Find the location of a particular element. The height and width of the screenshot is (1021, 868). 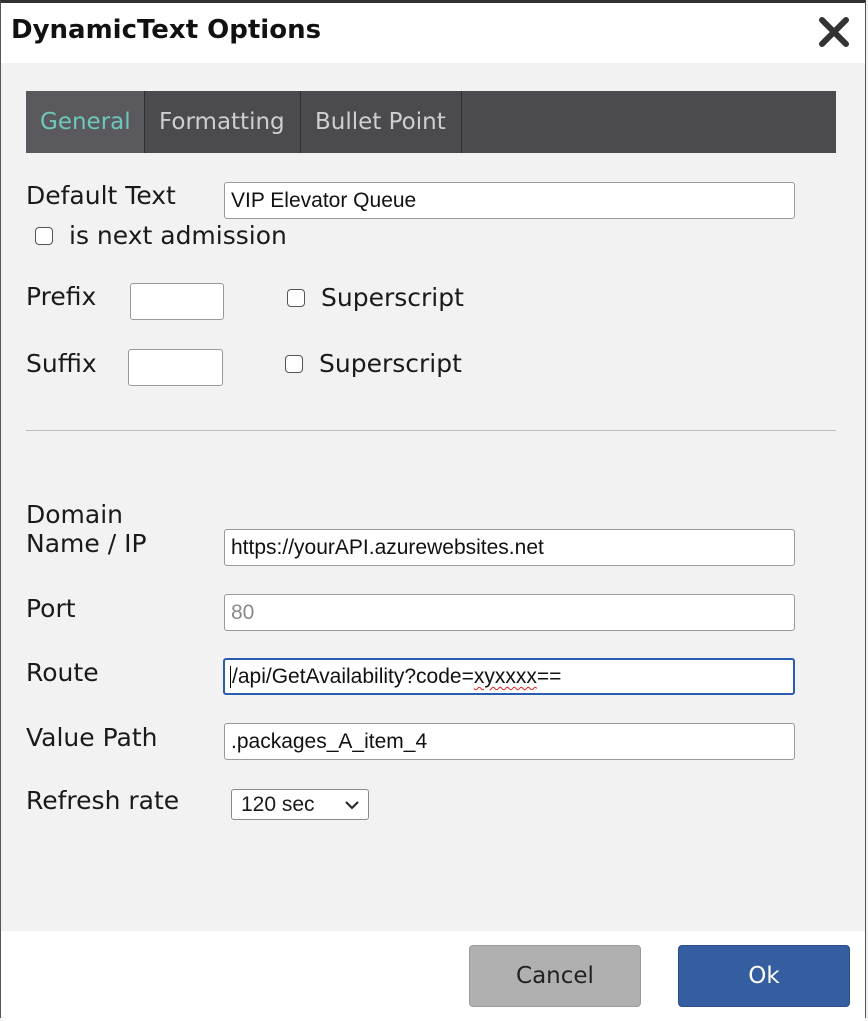

value-path-label: Value Path is located at coordinates (92, 737).